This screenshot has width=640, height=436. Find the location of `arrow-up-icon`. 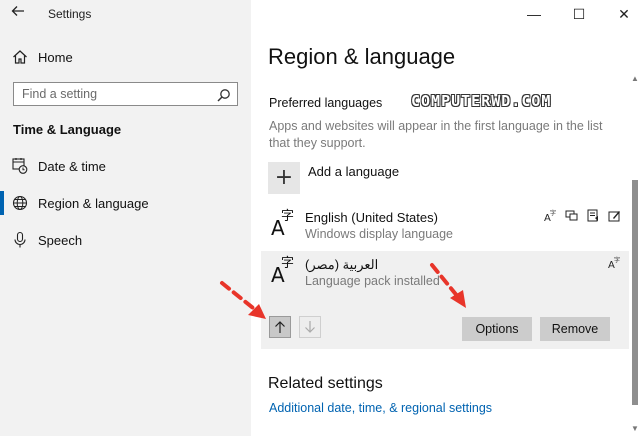

arrow-up-icon is located at coordinates (280, 327).